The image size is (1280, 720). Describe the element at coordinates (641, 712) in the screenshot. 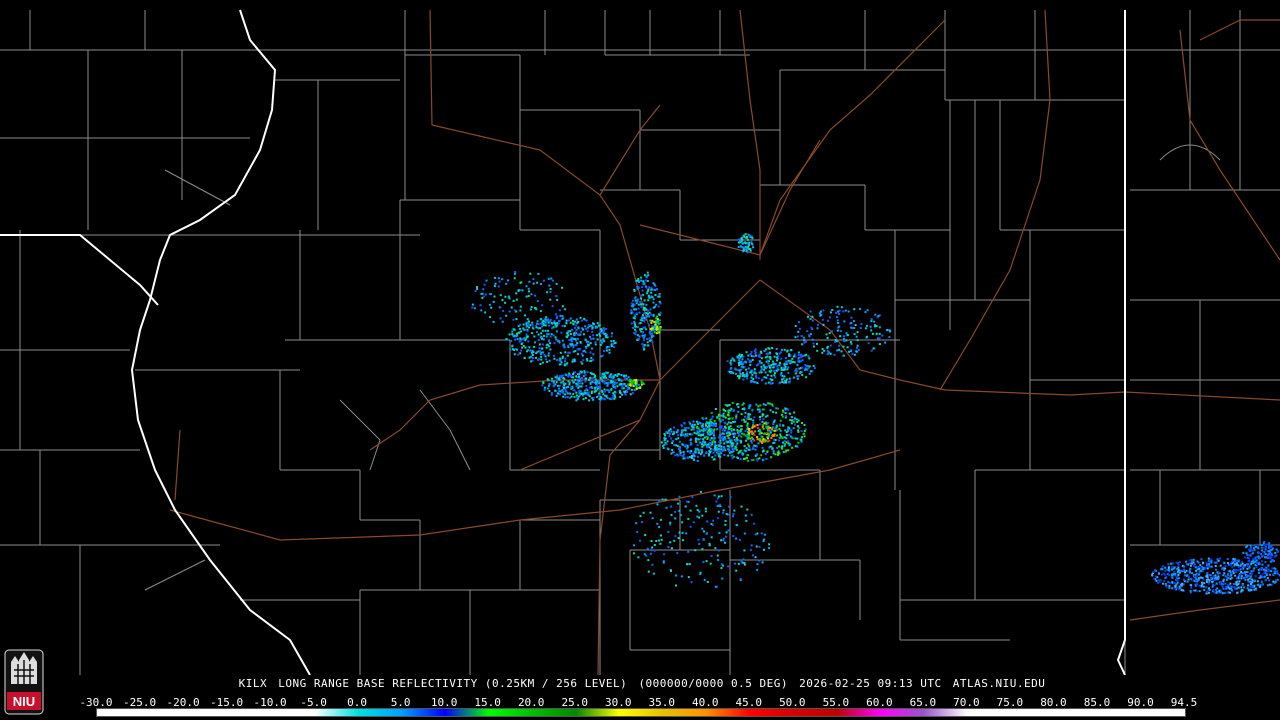

I see `reflectivity-colorbar` at that location.